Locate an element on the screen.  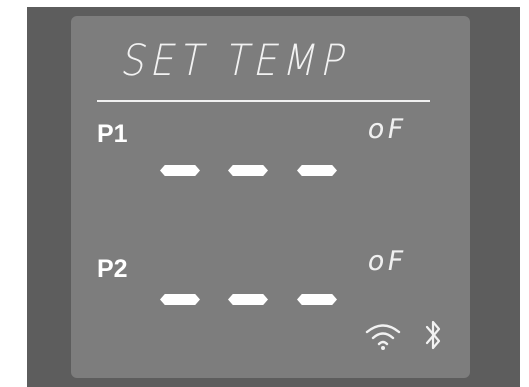
probe-2-unit: oF is located at coordinates (387, 261).